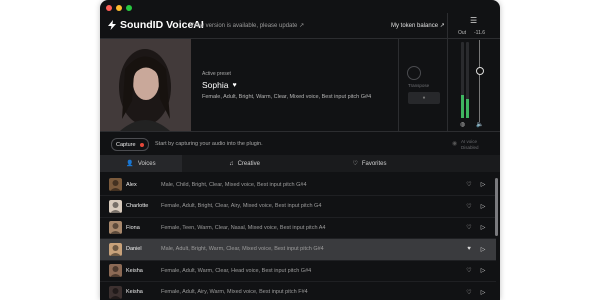 The height and width of the screenshot is (300, 600). I want to click on capture-label: Capture, so click(126, 144).